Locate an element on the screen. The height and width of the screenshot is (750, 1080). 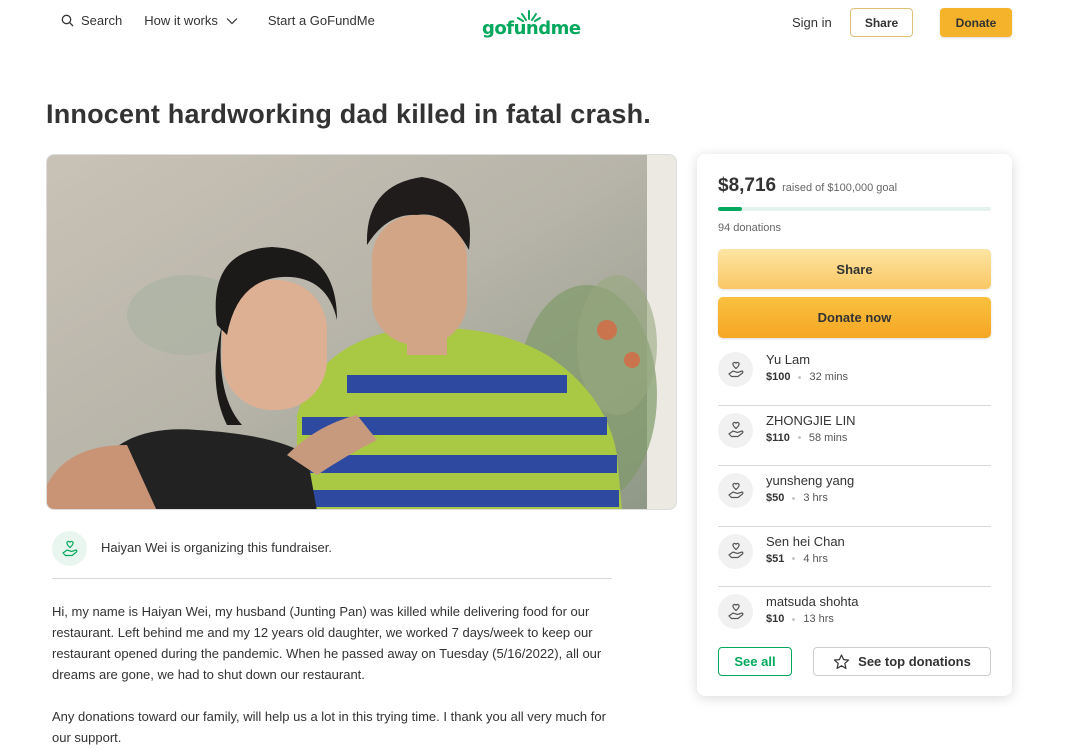
raised-amount: $8,716 is located at coordinates (747, 185).